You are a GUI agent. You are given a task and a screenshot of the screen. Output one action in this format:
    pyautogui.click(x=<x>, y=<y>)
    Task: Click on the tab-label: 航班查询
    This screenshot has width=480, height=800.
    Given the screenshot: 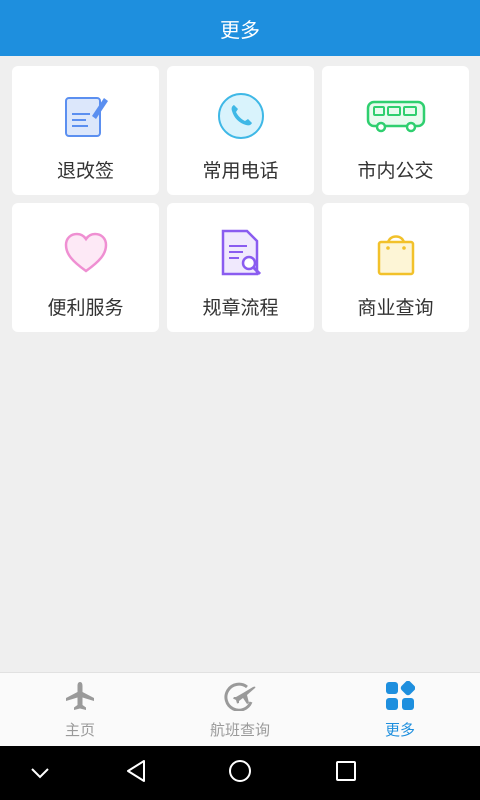 What is the action you would take?
    pyautogui.click(x=239, y=729)
    